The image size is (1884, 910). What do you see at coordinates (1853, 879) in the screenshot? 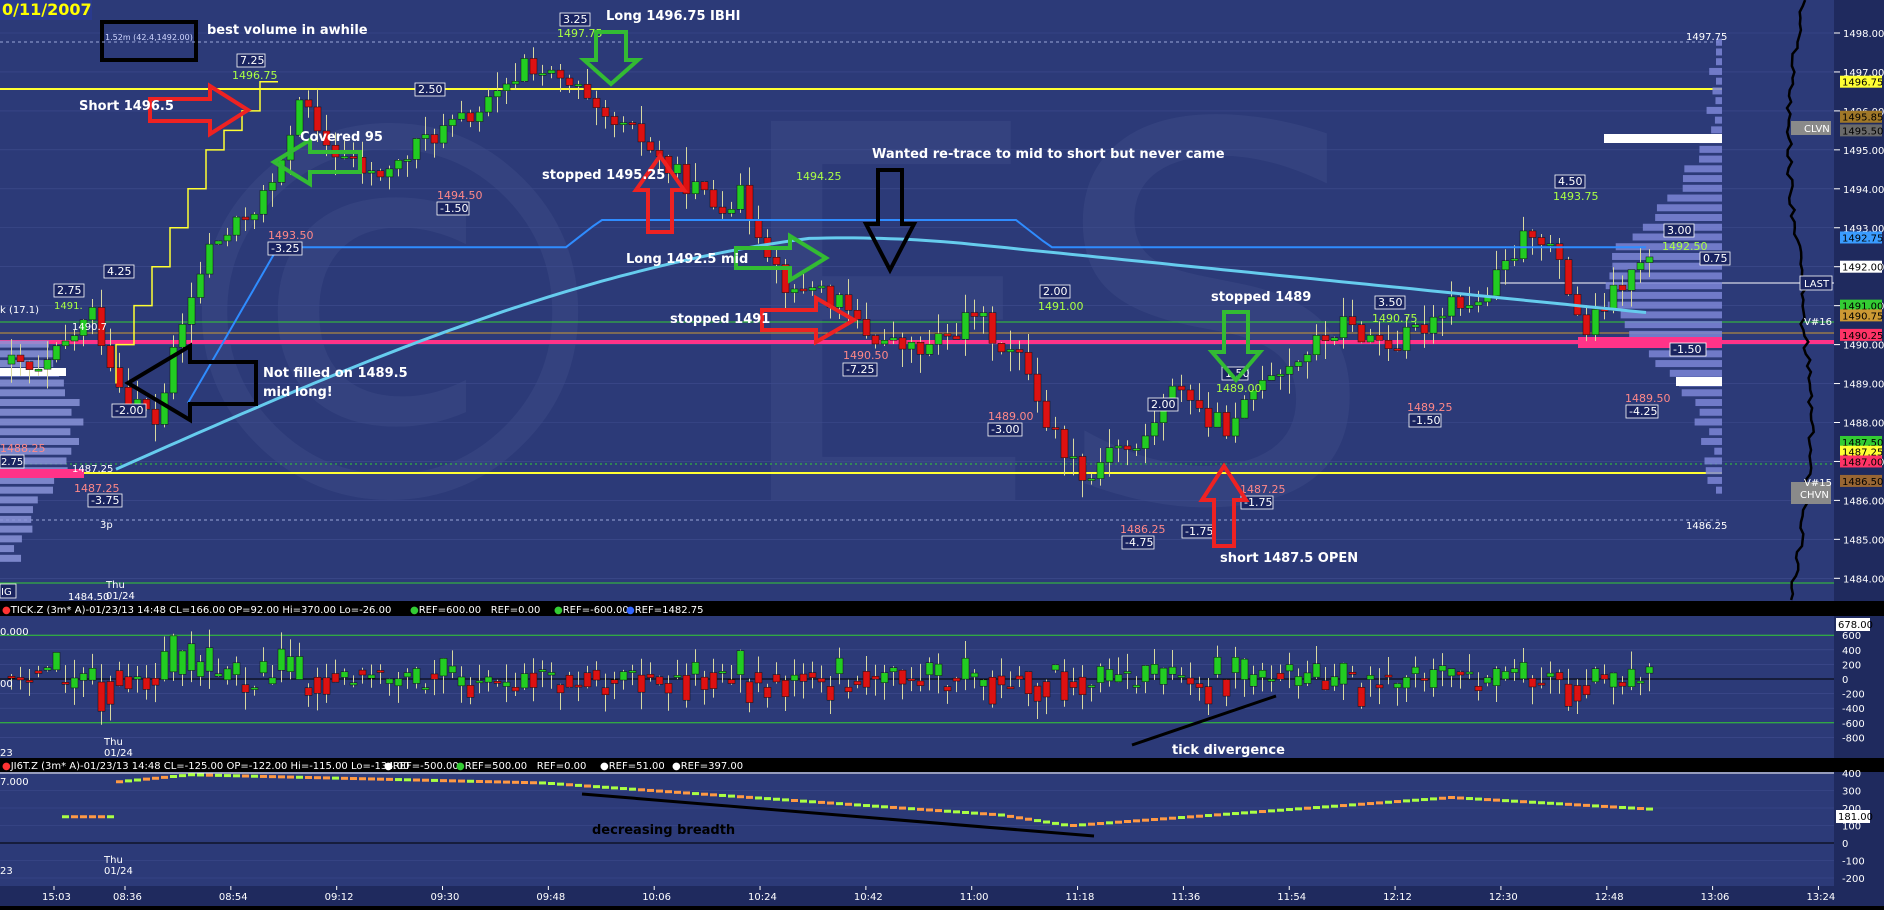
I see `breadth-axis-label: -200` at bounding box center [1853, 879].